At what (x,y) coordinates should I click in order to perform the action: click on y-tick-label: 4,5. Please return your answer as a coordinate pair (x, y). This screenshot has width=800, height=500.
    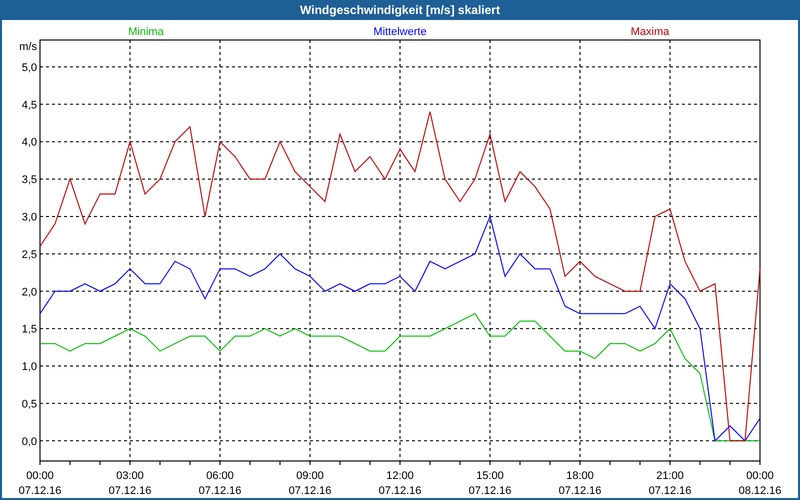
    Looking at the image, I should click on (29, 105).